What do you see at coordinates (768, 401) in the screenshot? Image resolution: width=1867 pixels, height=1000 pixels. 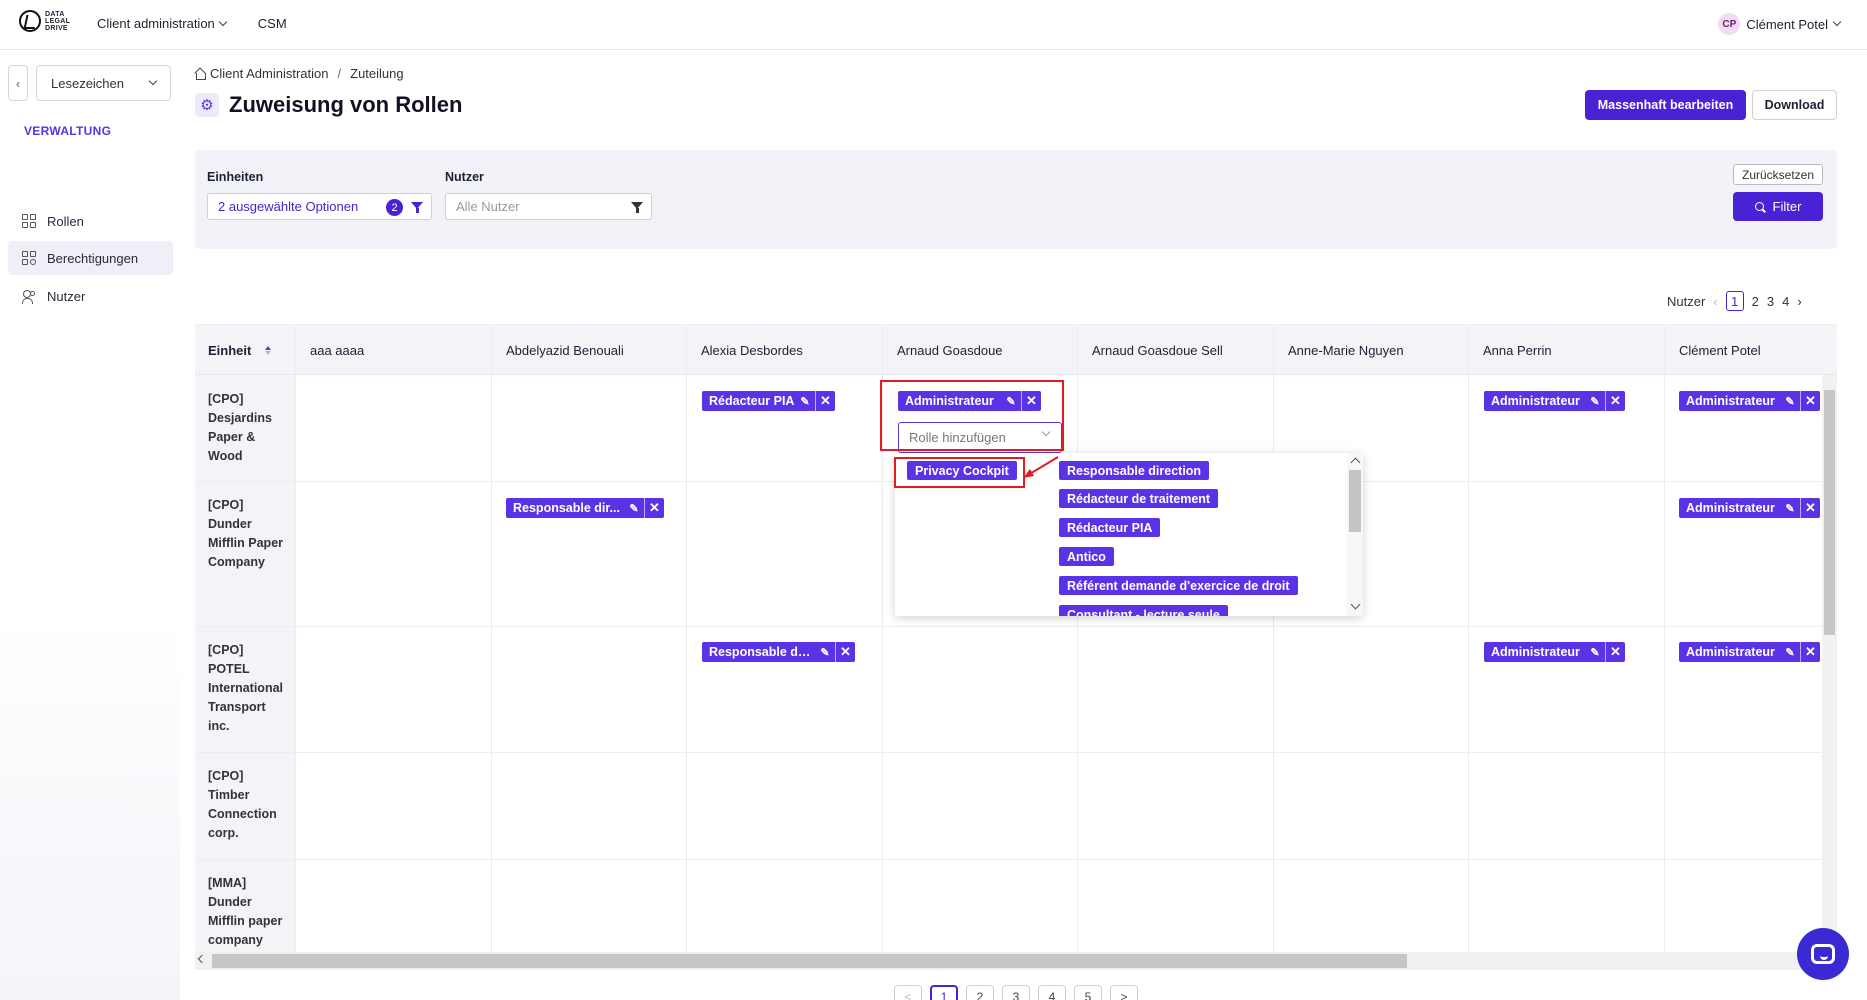 I see `role-tag: Rédacteur PIA ✎ ✕` at bounding box center [768, 401].